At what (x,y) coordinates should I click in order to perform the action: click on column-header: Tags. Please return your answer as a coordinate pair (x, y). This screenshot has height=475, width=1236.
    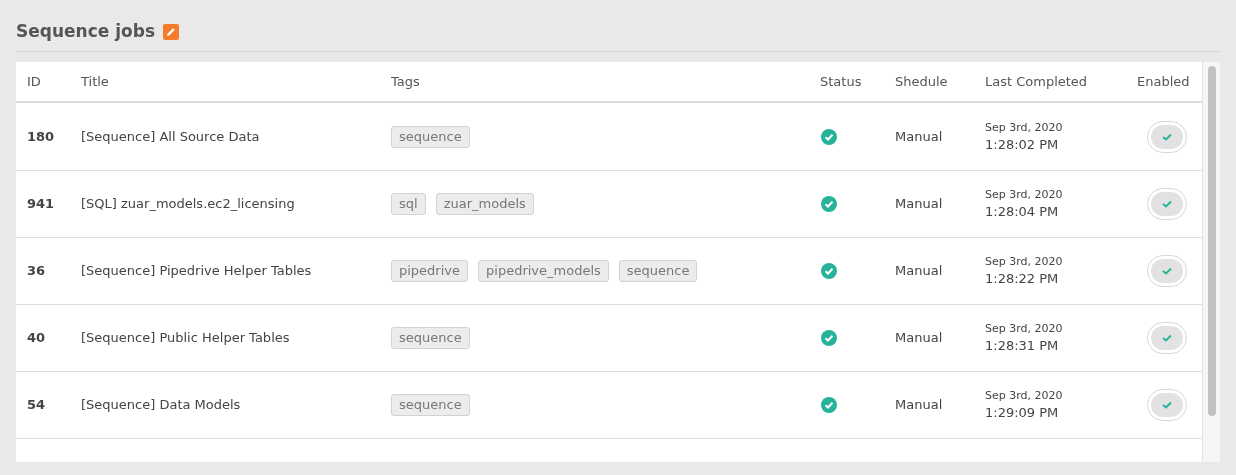
    Looking at the image, I should click on (405, 81).